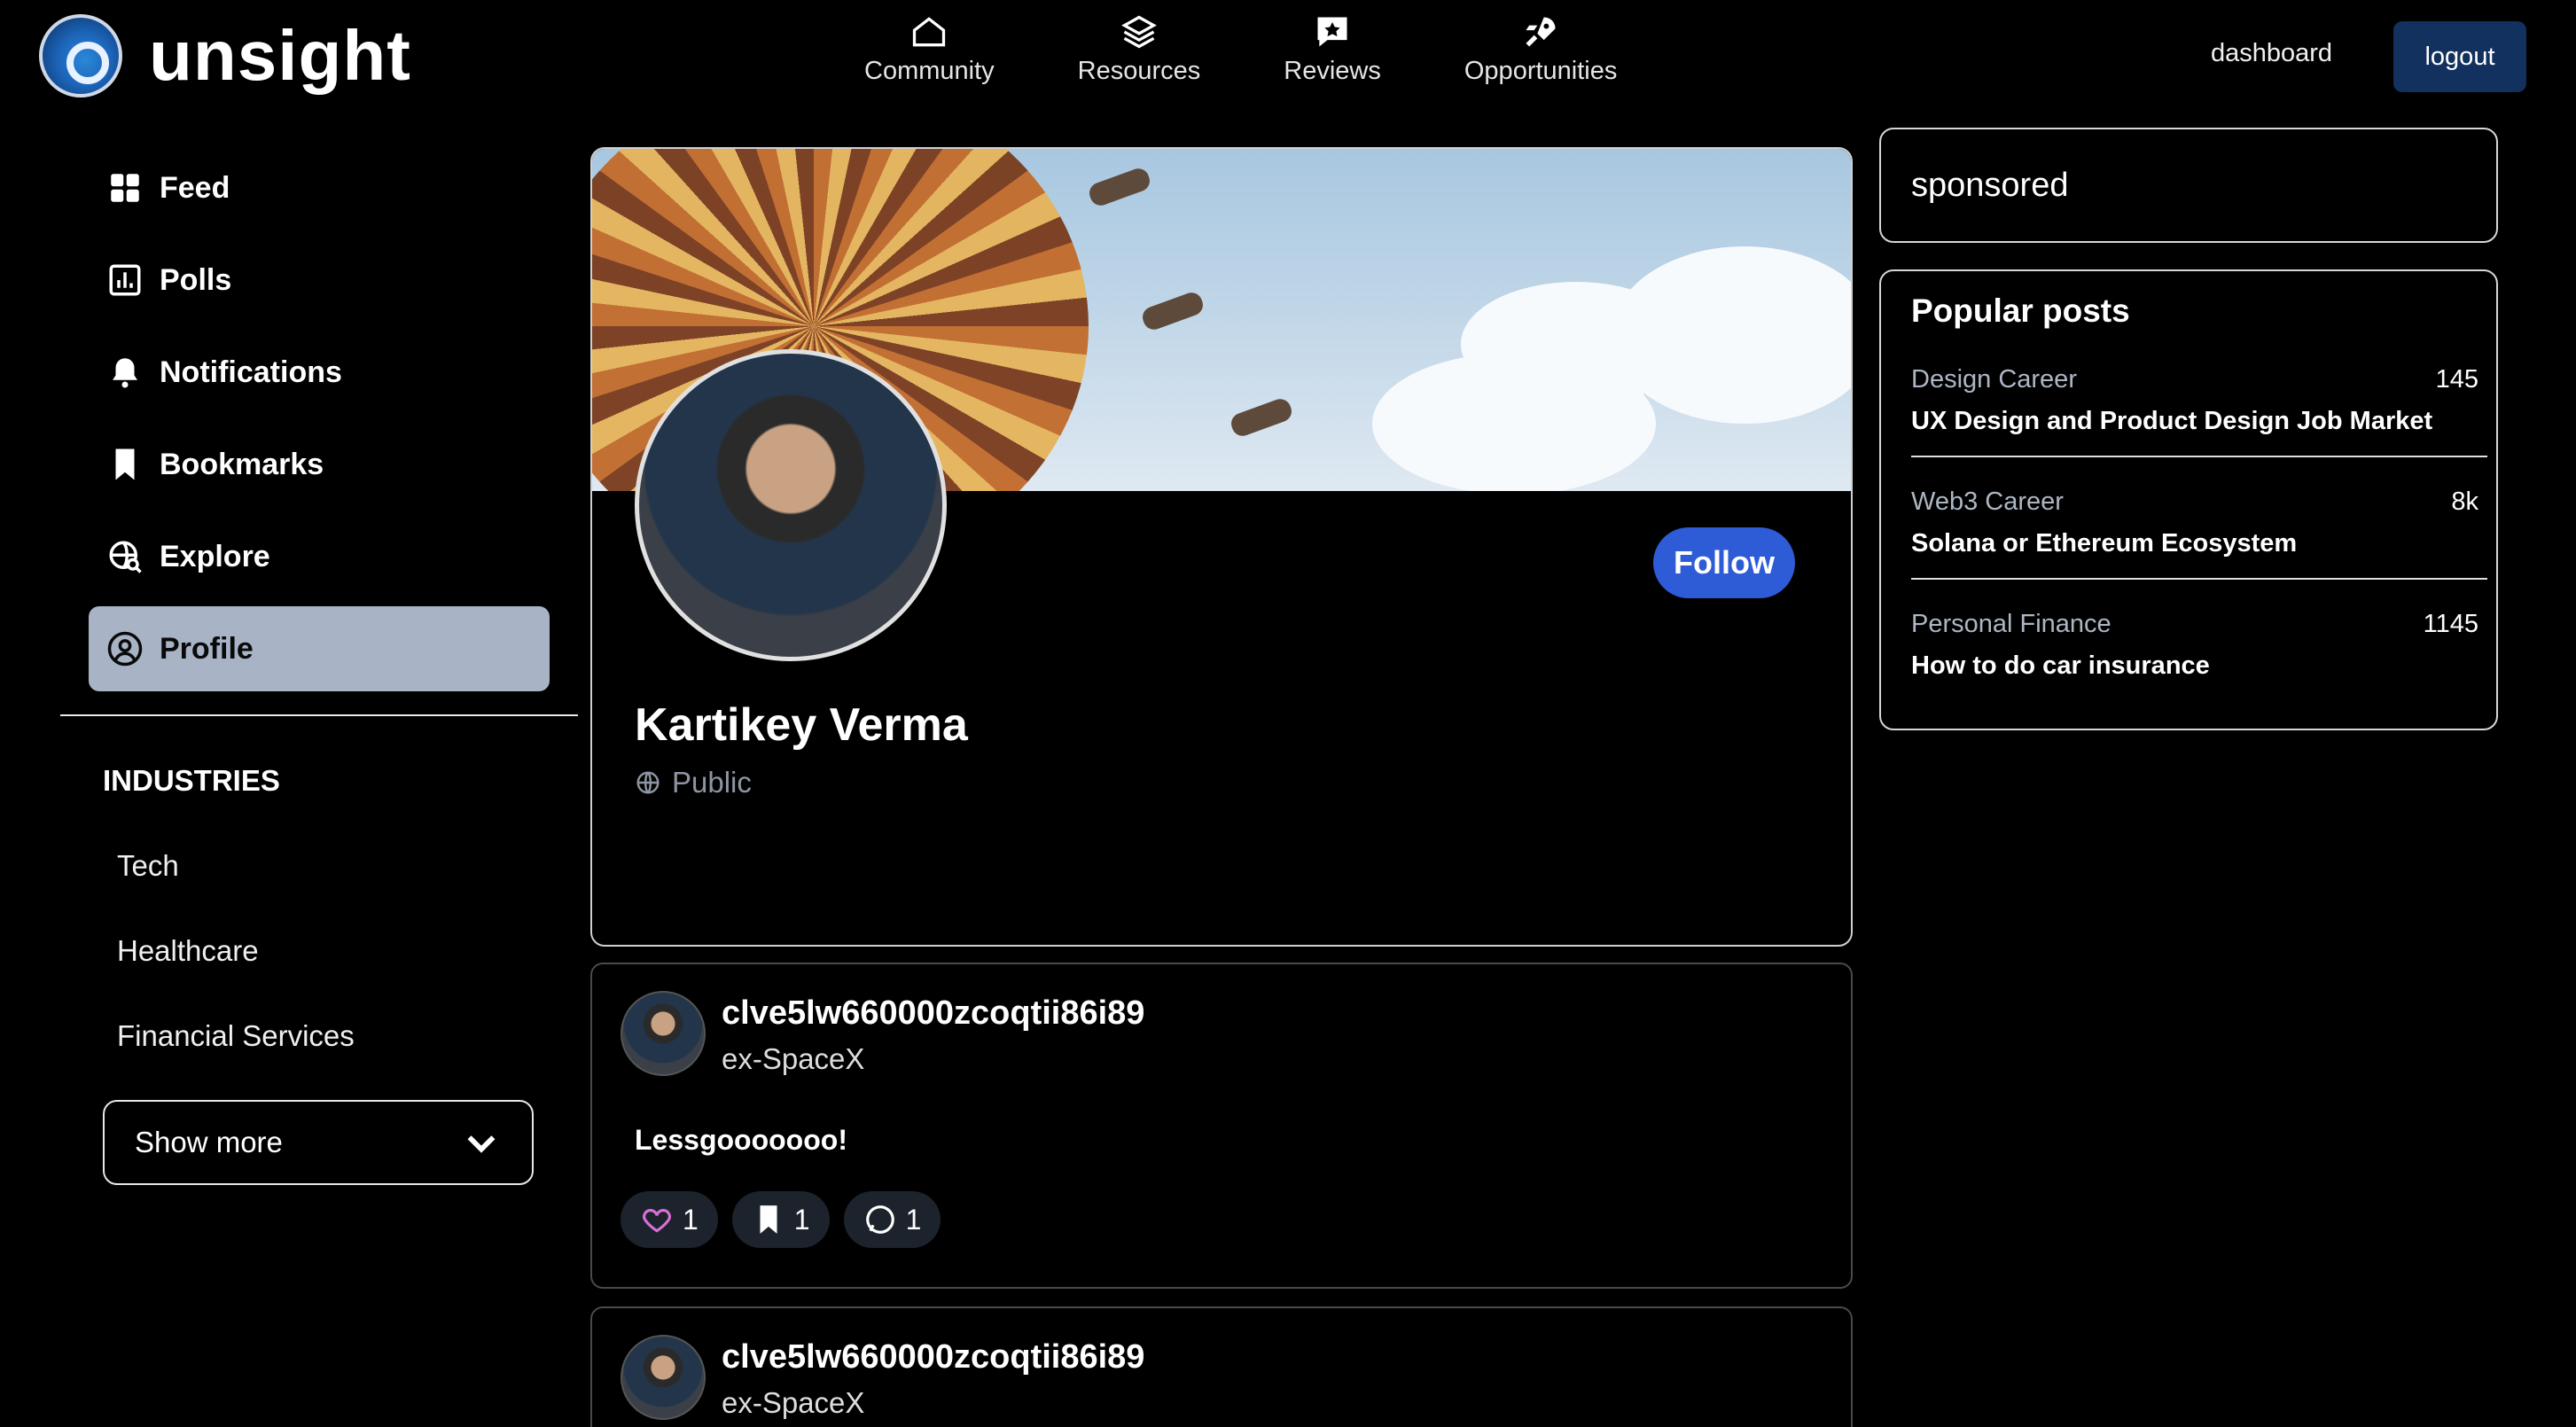 The height and width of the screenshot is (1427, 2576). Describe the element at coordinates (319, 187) in the screenshot. I see `sidebar-item-feed: Feed` at that location.